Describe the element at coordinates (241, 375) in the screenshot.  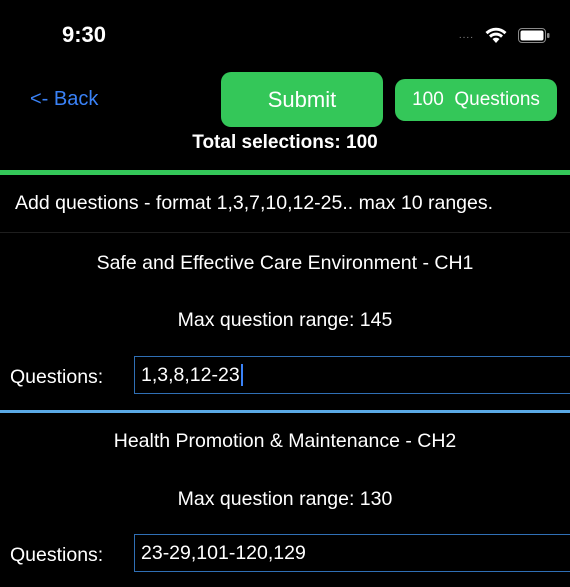
I see `text-cursor` at that location.